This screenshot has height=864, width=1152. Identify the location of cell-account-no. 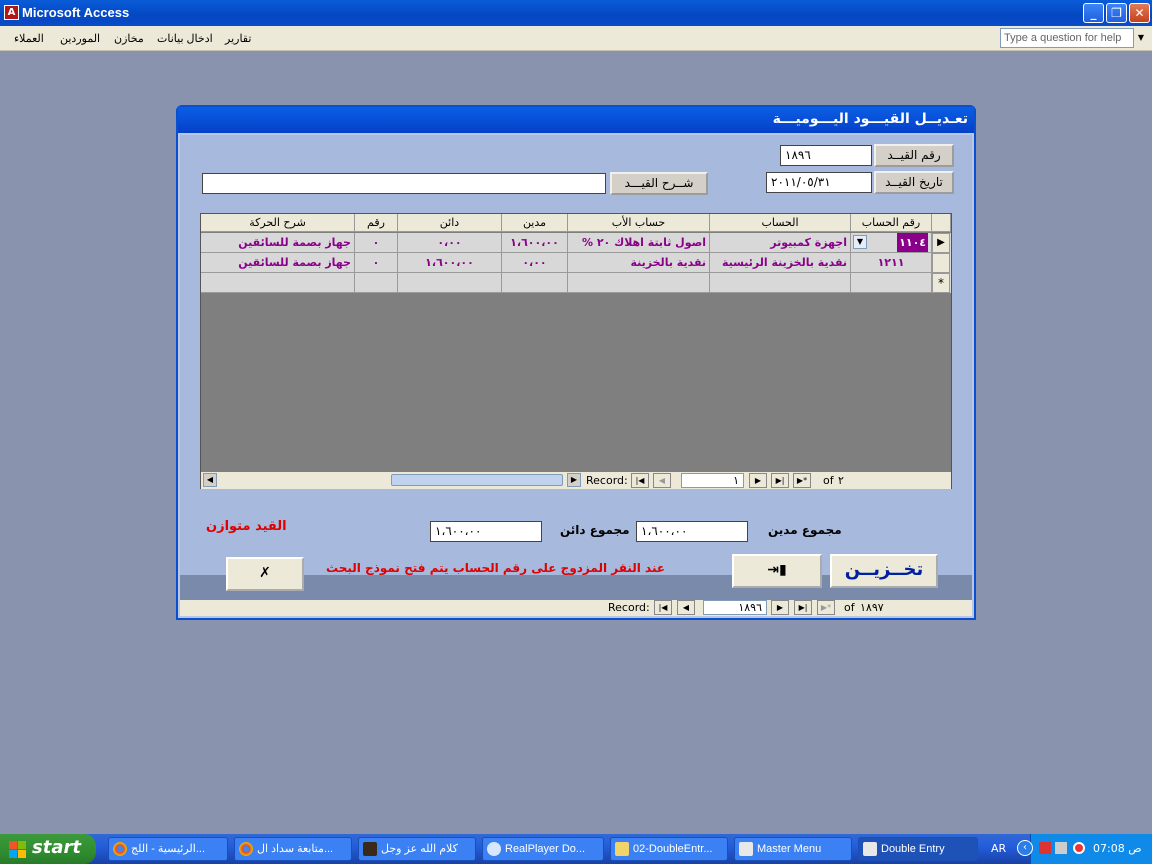
(891, 283).